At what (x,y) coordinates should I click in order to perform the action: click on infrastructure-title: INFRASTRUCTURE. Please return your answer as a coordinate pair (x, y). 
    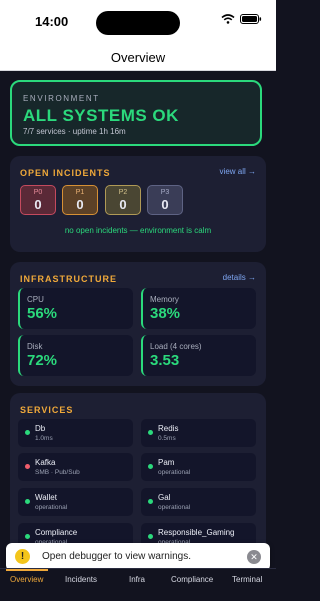
    Looking at the image, I should click on (68, 279).